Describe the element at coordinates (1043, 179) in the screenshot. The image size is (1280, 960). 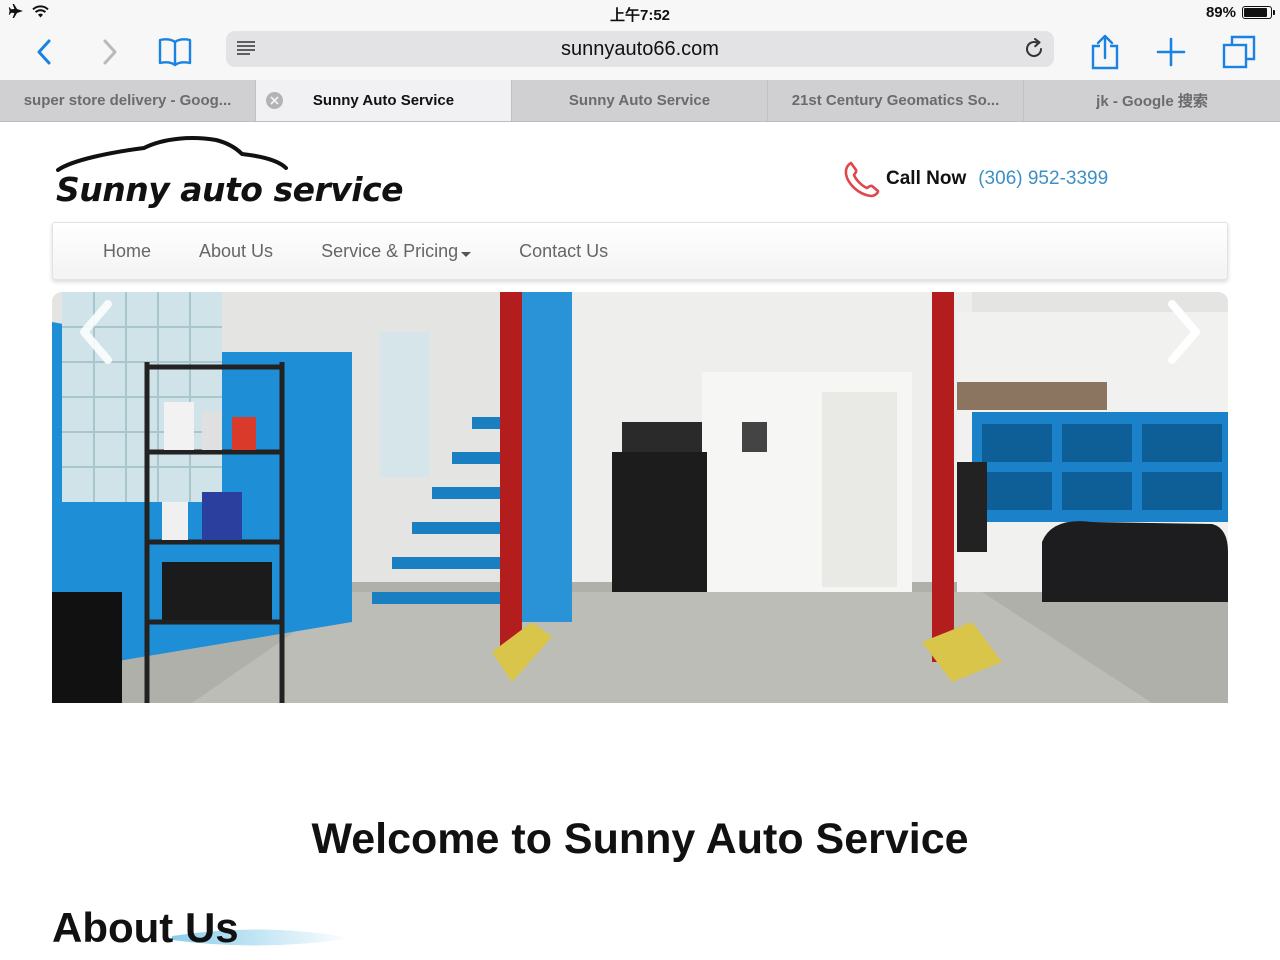
I see `phone-number-link: (306) 952-3399` at that location.